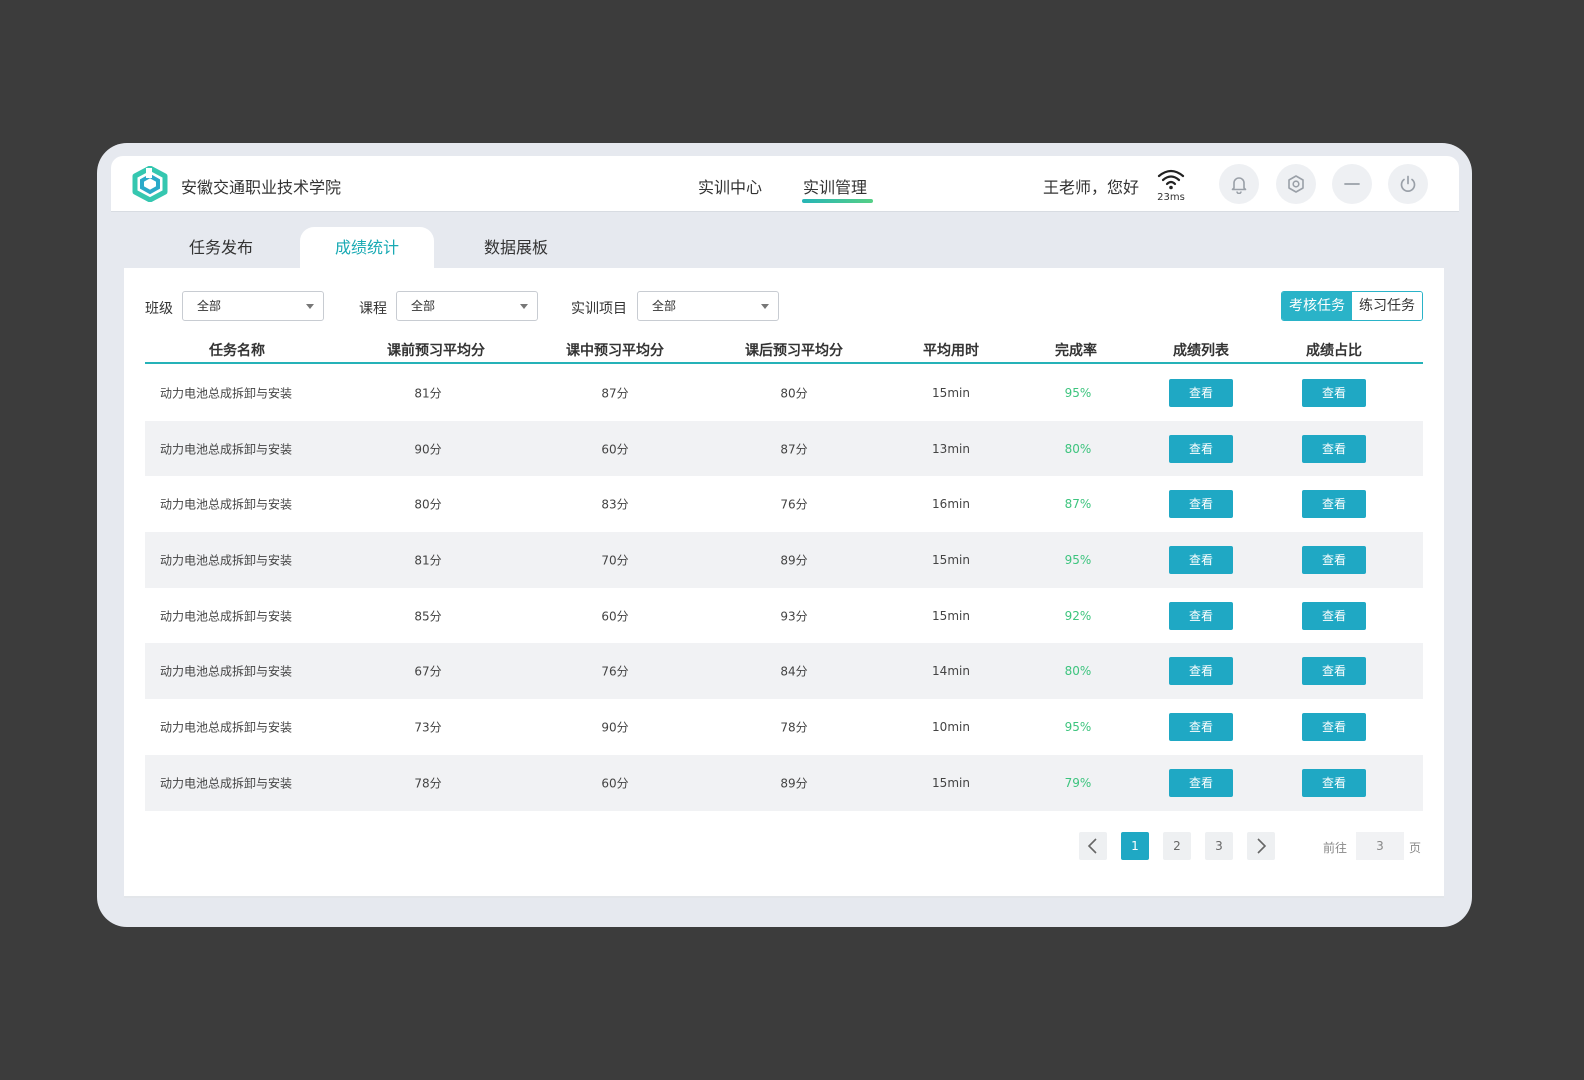 The width and height of the screenshot is (1584, 1080). Describe the element at coordinates (615, 560) in the screenshot. I see `in-class-avg-cell: 70分` at that location.